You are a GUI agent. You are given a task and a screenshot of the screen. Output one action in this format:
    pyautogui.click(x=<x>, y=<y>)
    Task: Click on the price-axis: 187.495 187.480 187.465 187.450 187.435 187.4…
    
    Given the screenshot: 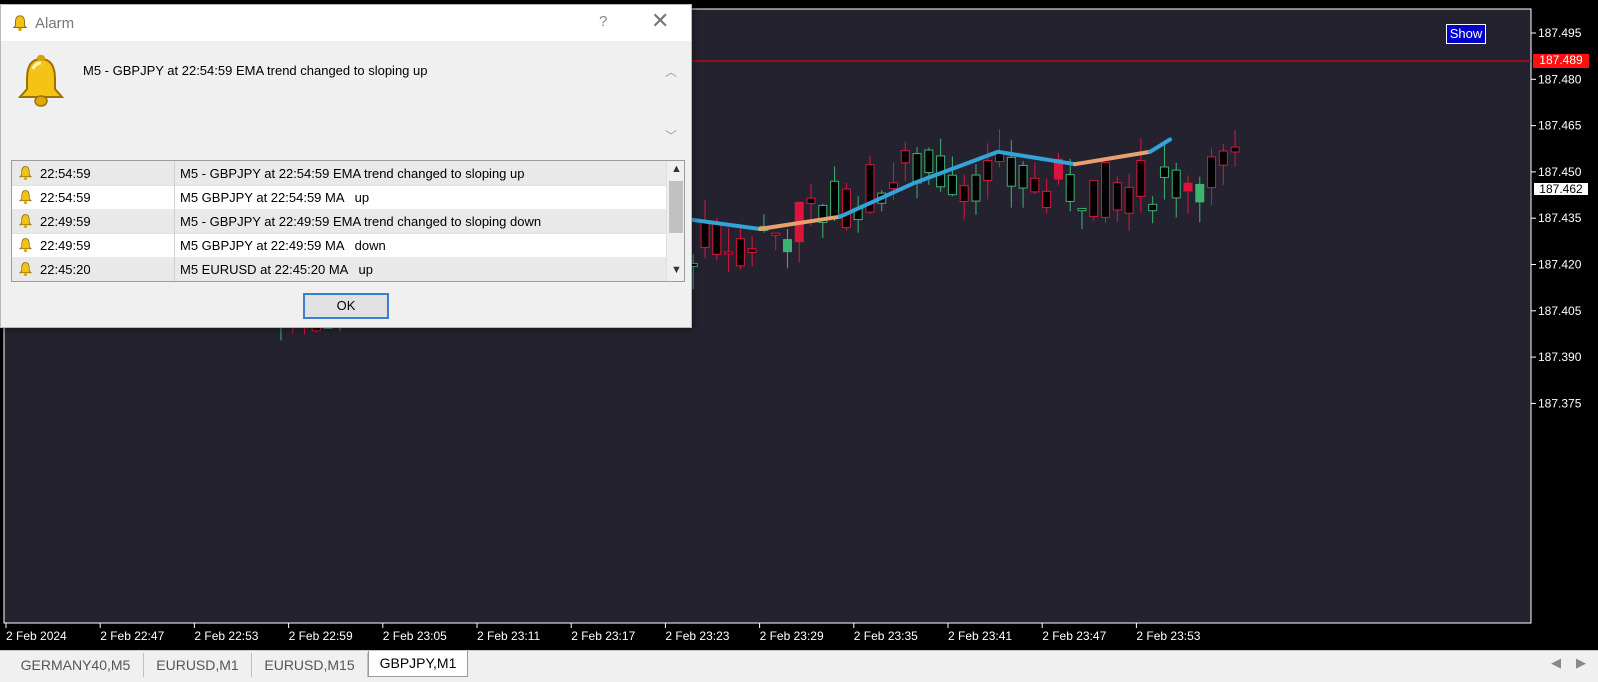 What is the action you would take?
    pyautogui.click(x=1556, y=218)
    